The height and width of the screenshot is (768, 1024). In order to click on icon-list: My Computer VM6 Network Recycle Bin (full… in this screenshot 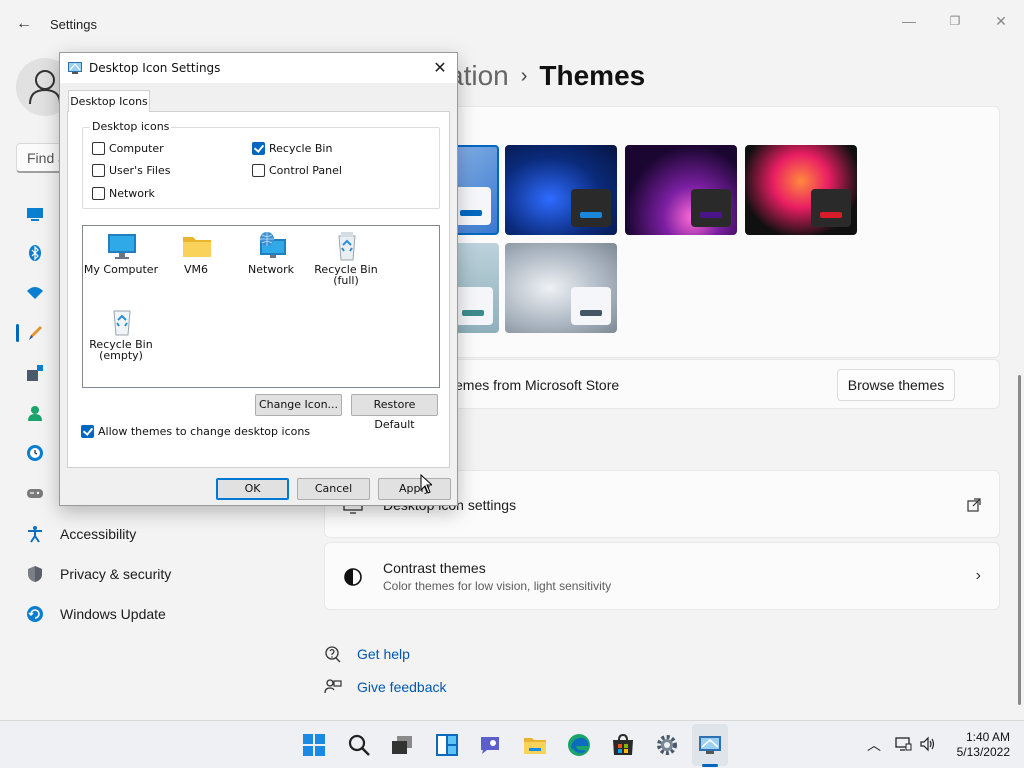, I will do `click(261, 306)`.